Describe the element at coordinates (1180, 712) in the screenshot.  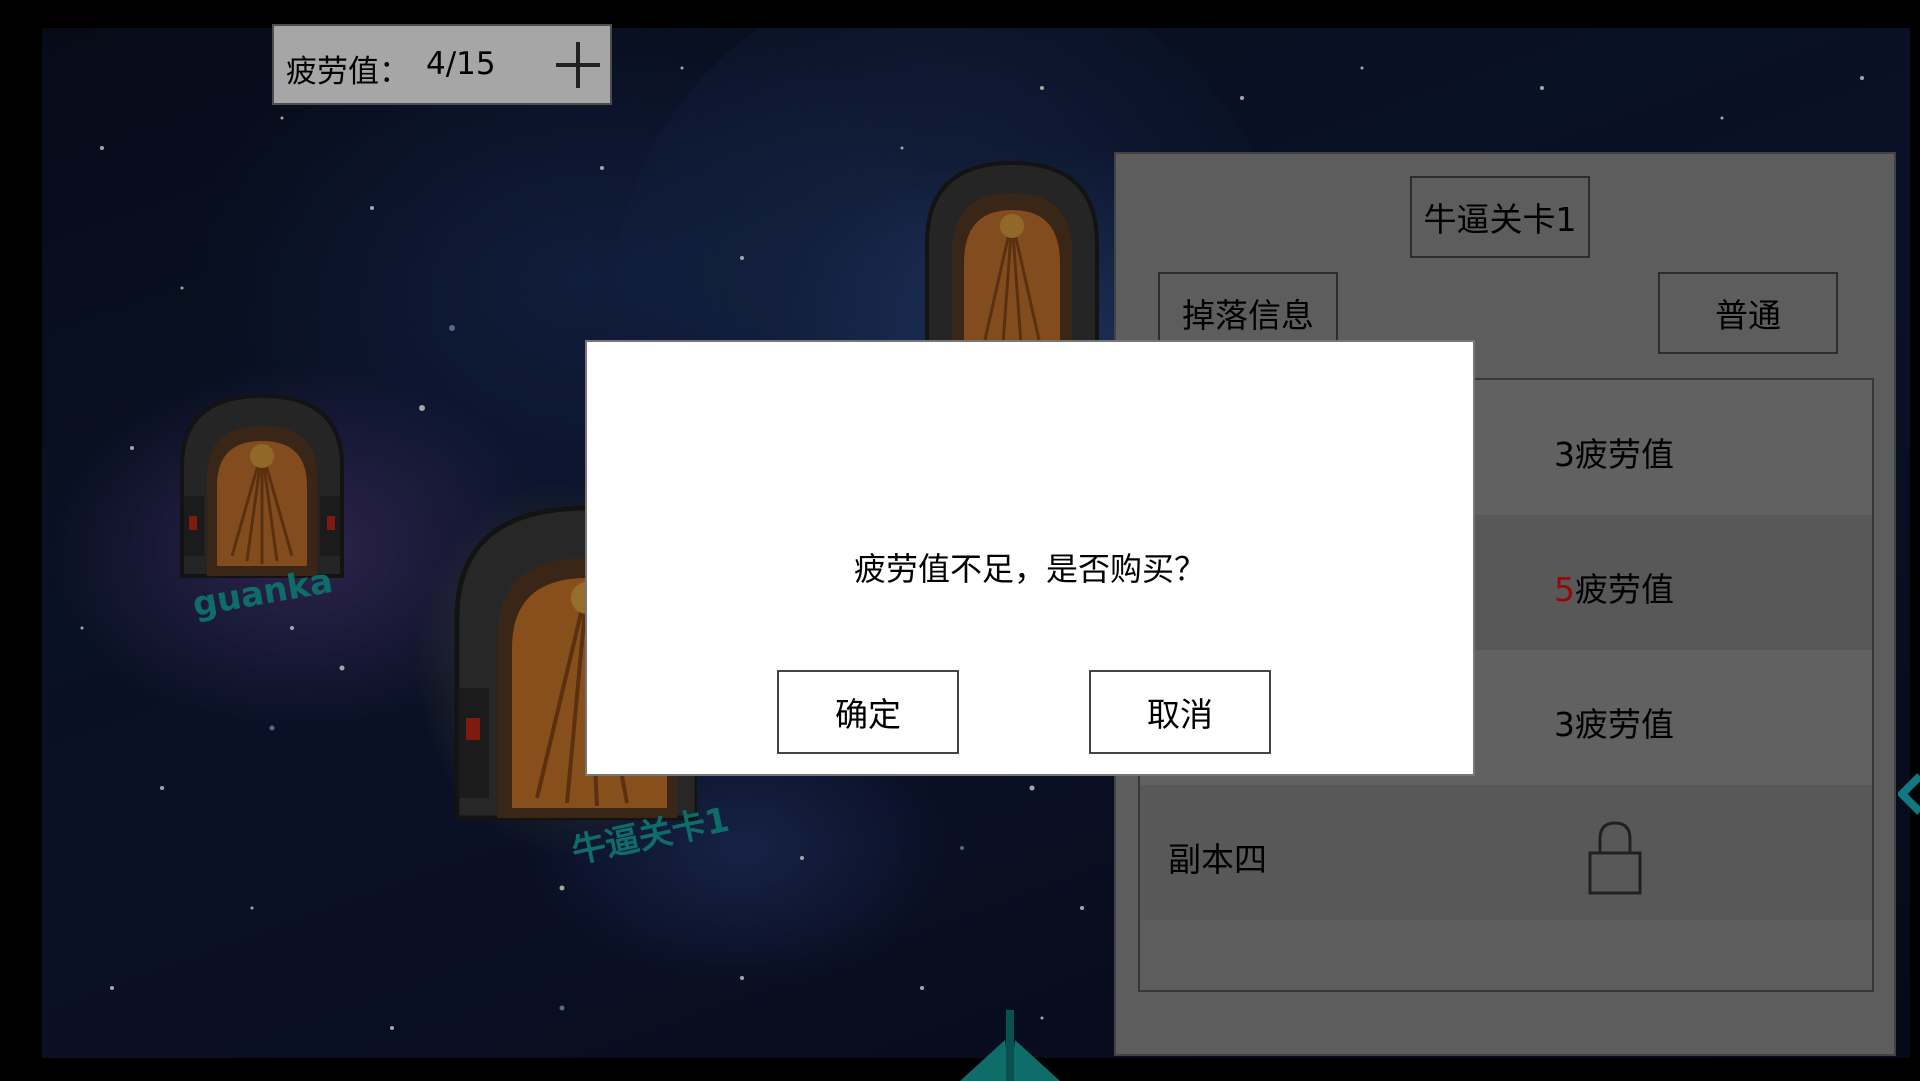
I see `cancel-button: 取消` at that location.